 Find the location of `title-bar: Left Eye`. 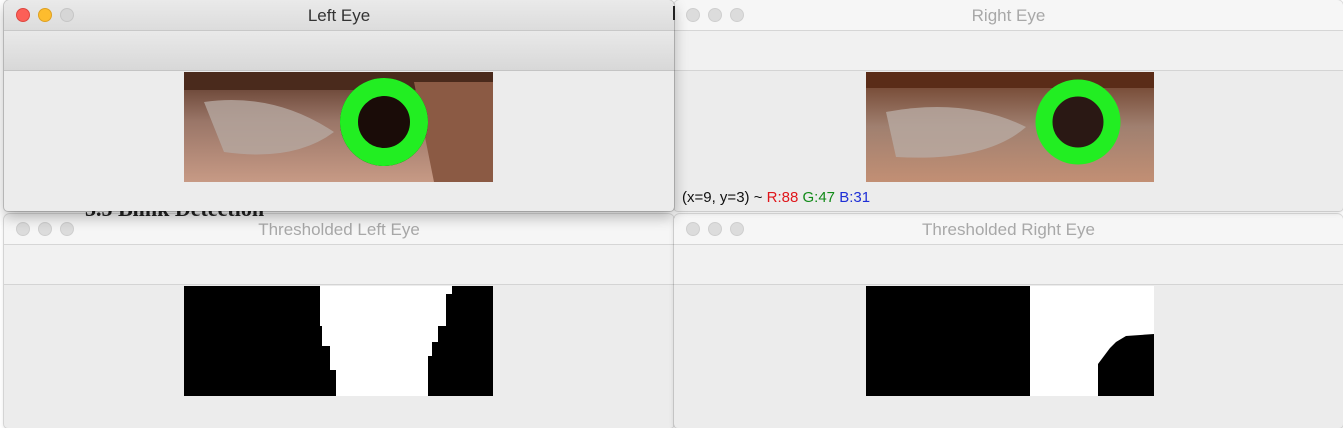

title-bar: Left Eye is located at coordinates (339, 15).